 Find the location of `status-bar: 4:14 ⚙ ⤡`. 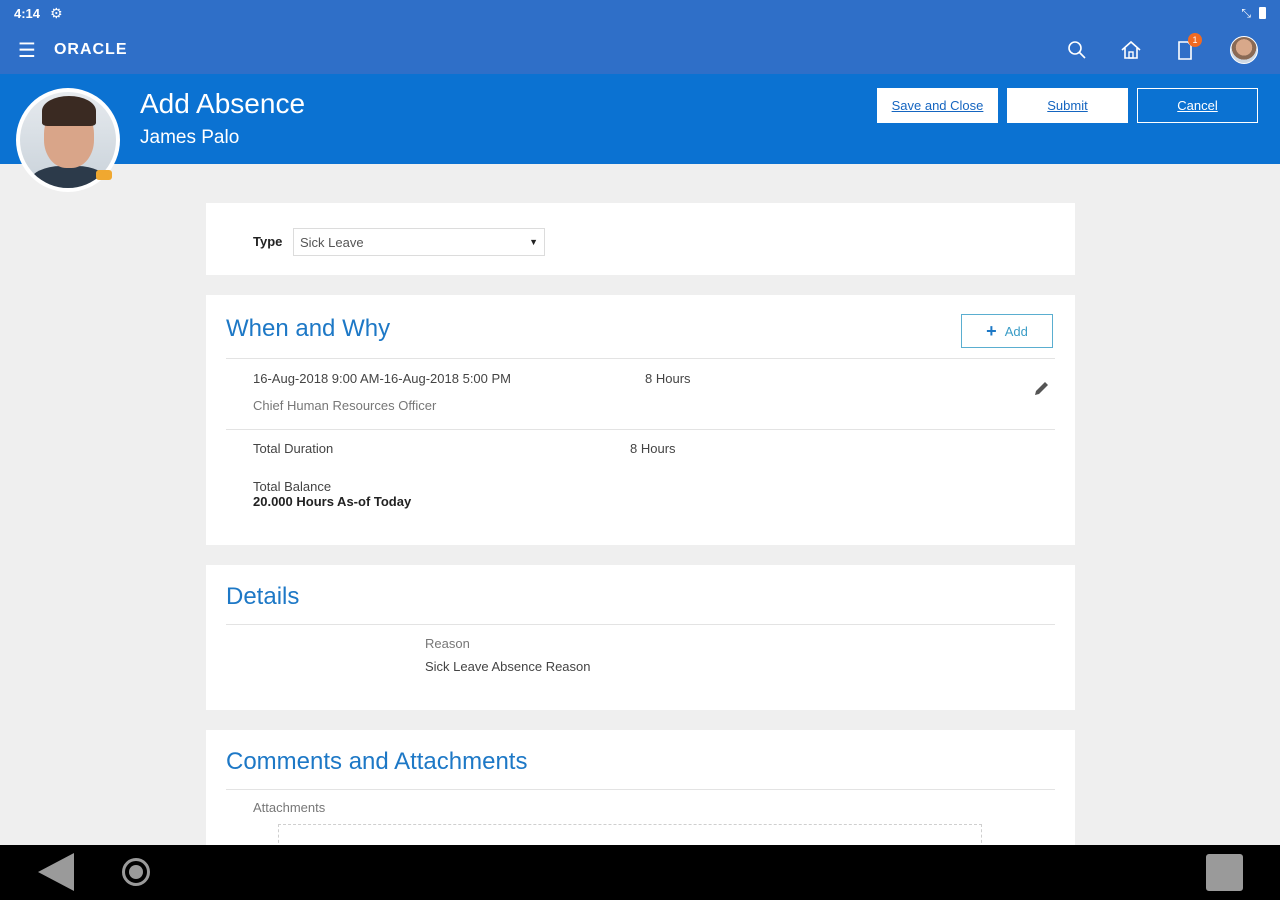

status-bar: 4:14 ⚙ ⤡ is located at coordinates (640, 13).